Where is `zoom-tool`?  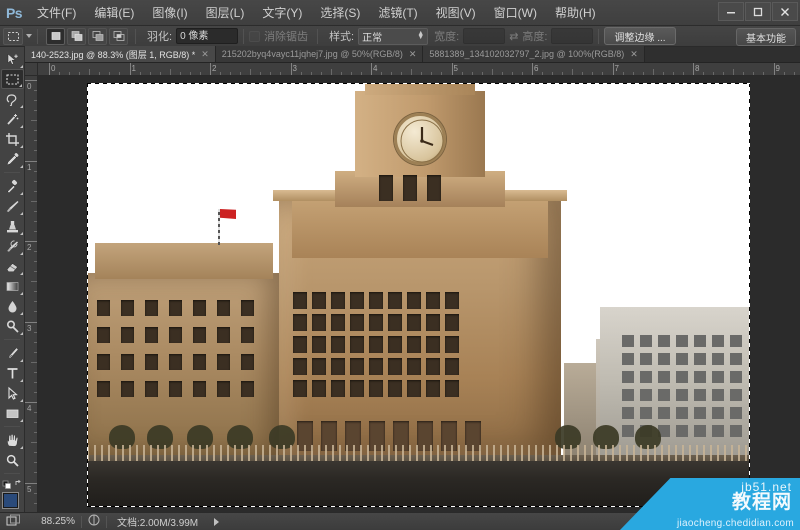 zoom-tool is located at coordinates (12, 460).